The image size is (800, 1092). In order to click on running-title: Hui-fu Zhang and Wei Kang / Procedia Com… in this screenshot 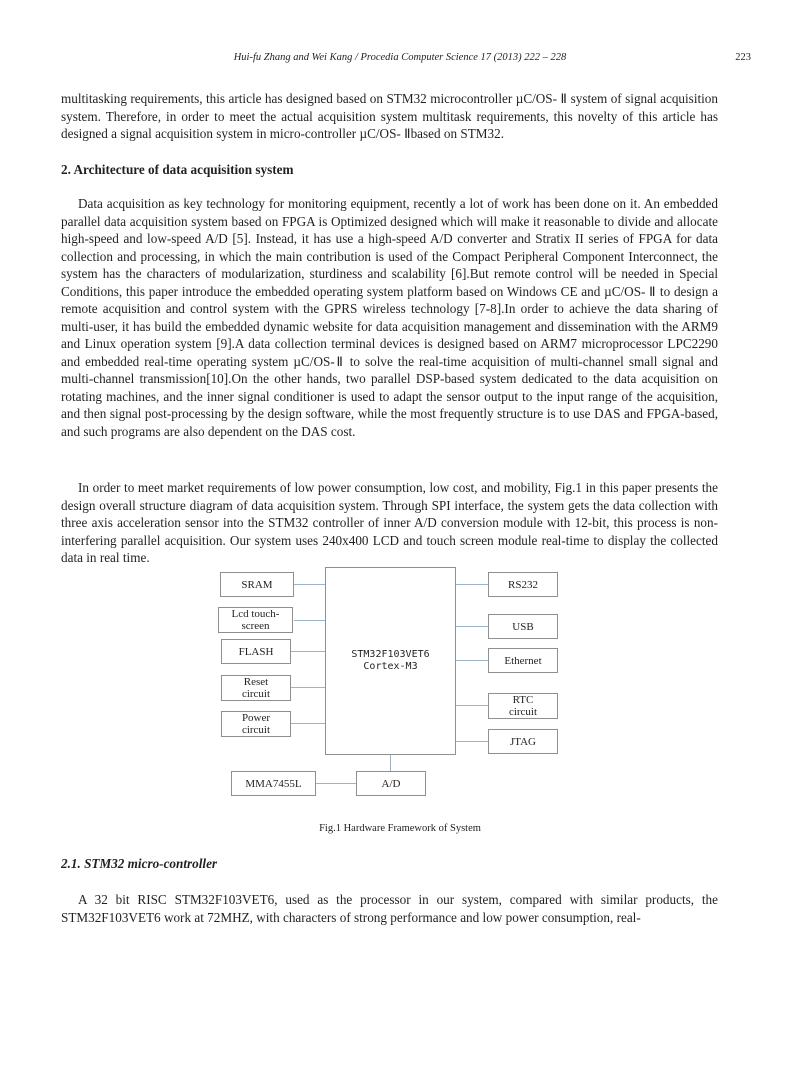, I will do `click(400, 57)`.